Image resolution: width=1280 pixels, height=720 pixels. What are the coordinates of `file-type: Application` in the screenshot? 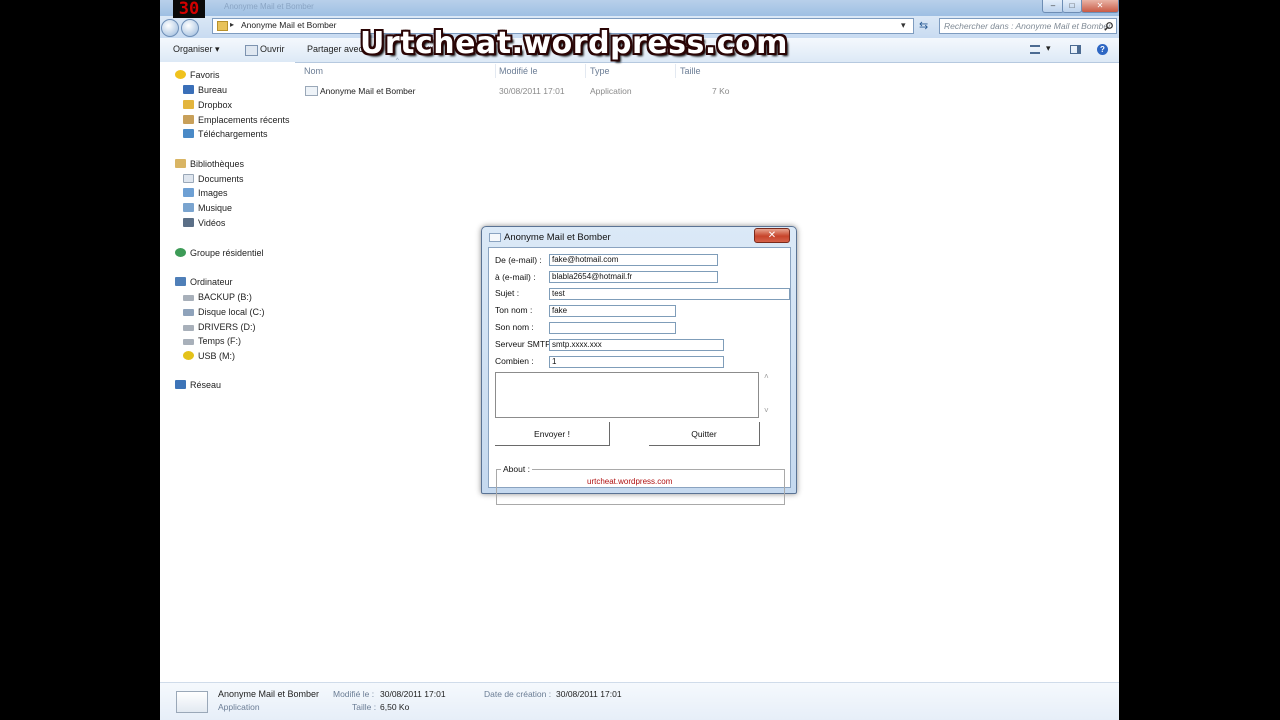 It's located at (611, 91).